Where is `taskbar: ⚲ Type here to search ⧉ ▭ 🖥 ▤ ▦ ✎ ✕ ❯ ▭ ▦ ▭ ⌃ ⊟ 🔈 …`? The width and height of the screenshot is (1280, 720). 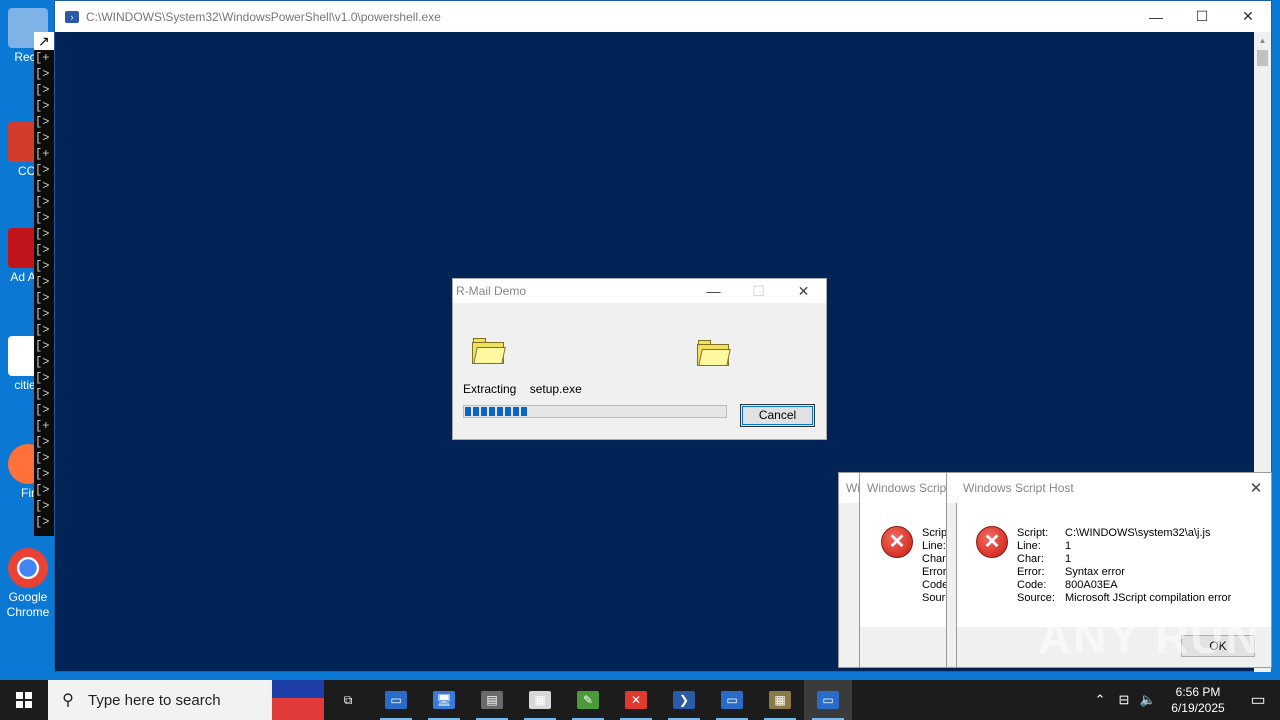 taskbar: ⚲ Type here to search ⧉ ▭ 🖥 ▤ ▦ ✎ ✕ ❯ ▭ ▦ ▭ ⌃ ⊟ 🔈 … is located at coordinates (640, 700).